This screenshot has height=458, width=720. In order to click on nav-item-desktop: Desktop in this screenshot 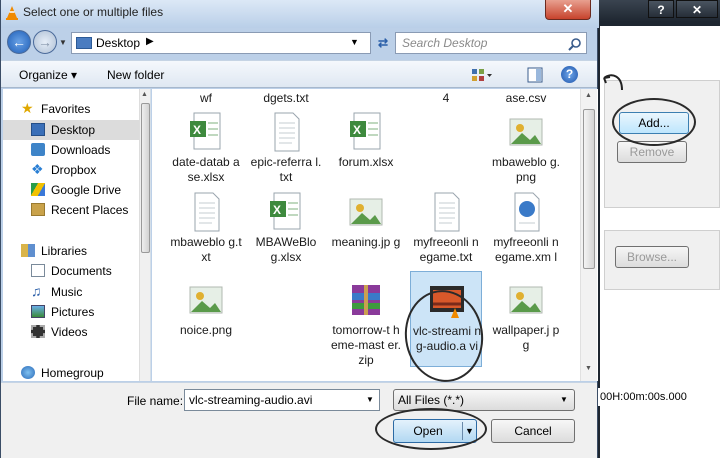, I will do `click(71, 130)`.